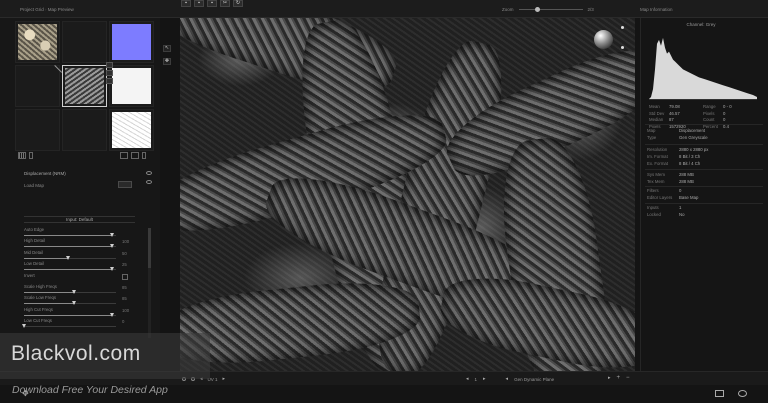 Image resolution: width=768 pixels, height=403 pixels. I want to click on parameter-value: 25, so click(124, 264).